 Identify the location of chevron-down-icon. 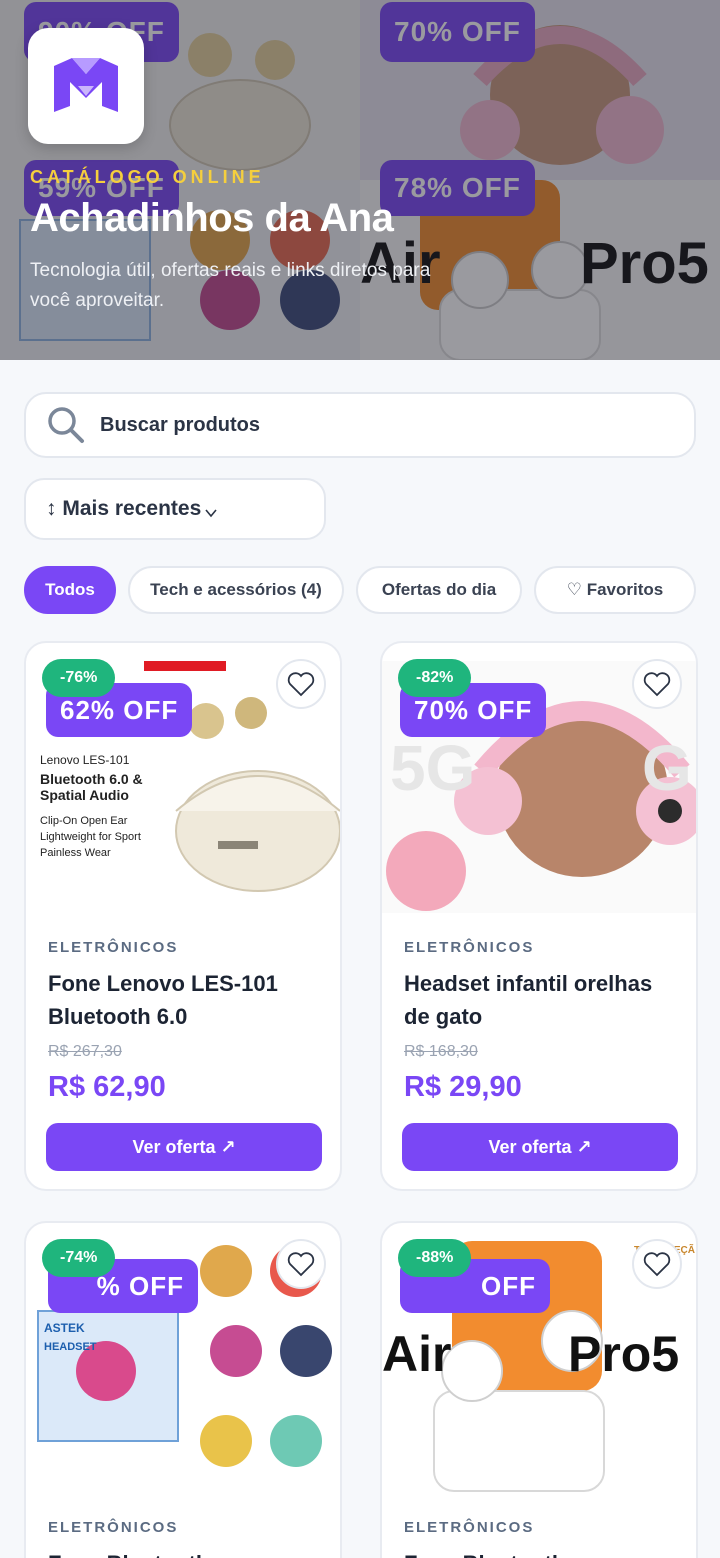
(211, 512).